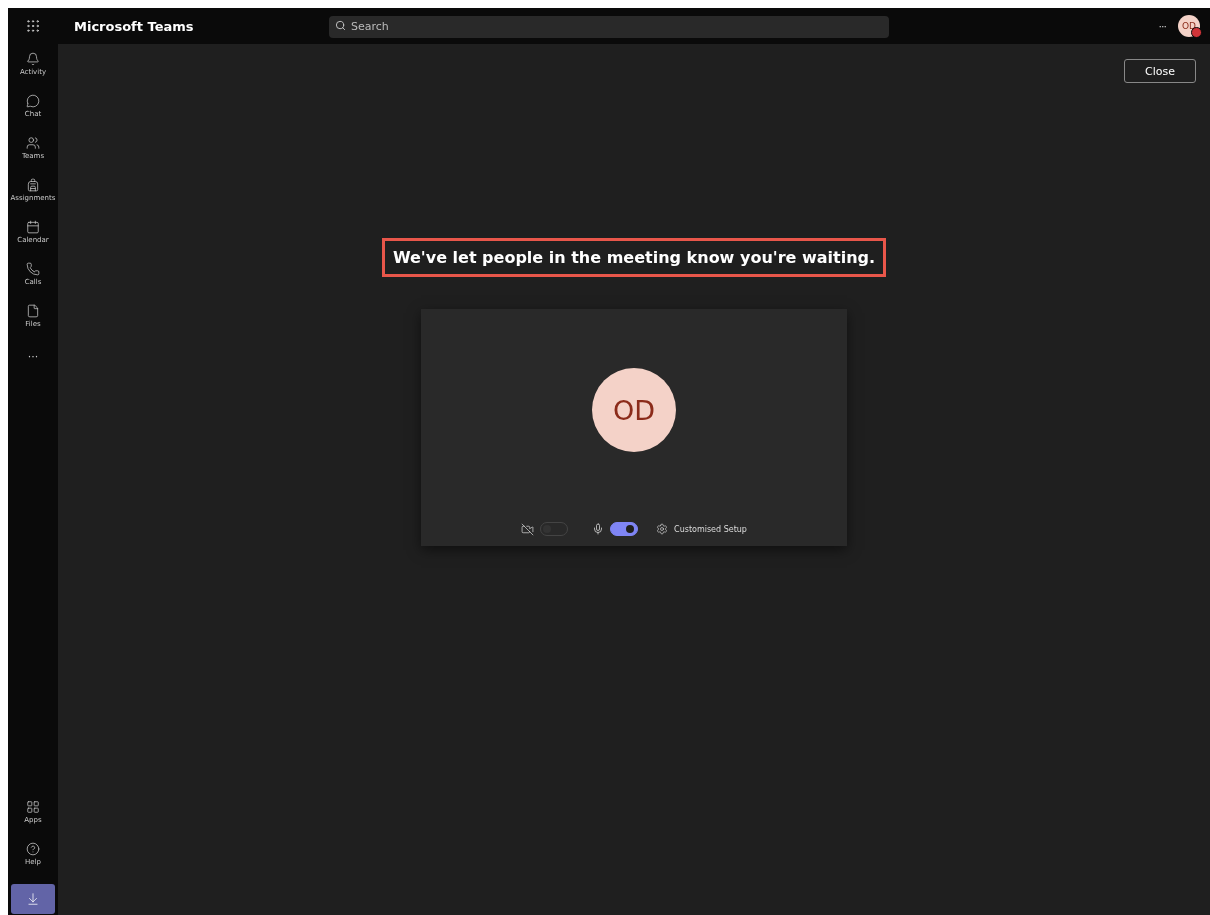 The image size is (1210, 915). What do you see at coordinates (33, 185) in the screenshot?
I see `backpack-icon` at bounding box center [33, 185].